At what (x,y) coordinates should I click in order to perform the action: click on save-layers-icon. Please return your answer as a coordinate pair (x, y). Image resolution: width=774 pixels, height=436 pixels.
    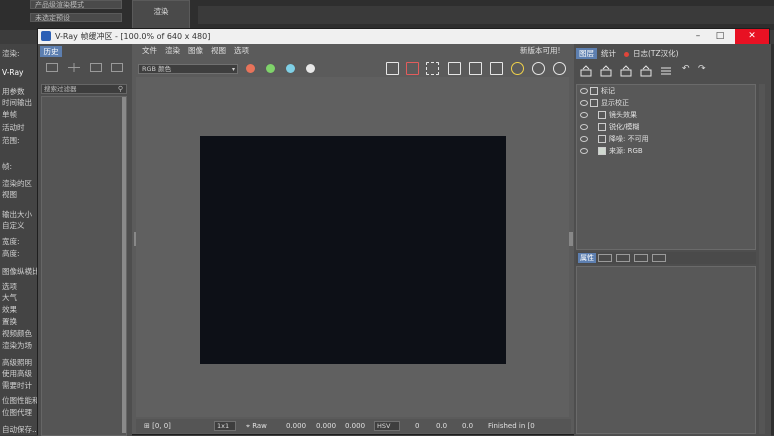
    Looking at the image, I should click on (606, 71).